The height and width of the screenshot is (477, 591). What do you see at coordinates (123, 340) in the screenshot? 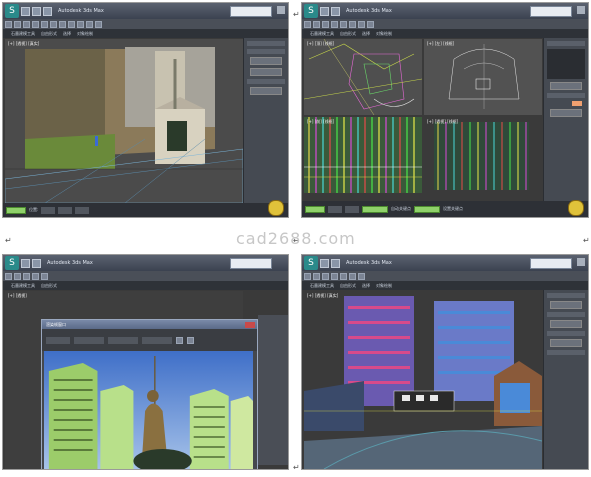
I see `preset-dropdown` at bounding box center [123, 340].